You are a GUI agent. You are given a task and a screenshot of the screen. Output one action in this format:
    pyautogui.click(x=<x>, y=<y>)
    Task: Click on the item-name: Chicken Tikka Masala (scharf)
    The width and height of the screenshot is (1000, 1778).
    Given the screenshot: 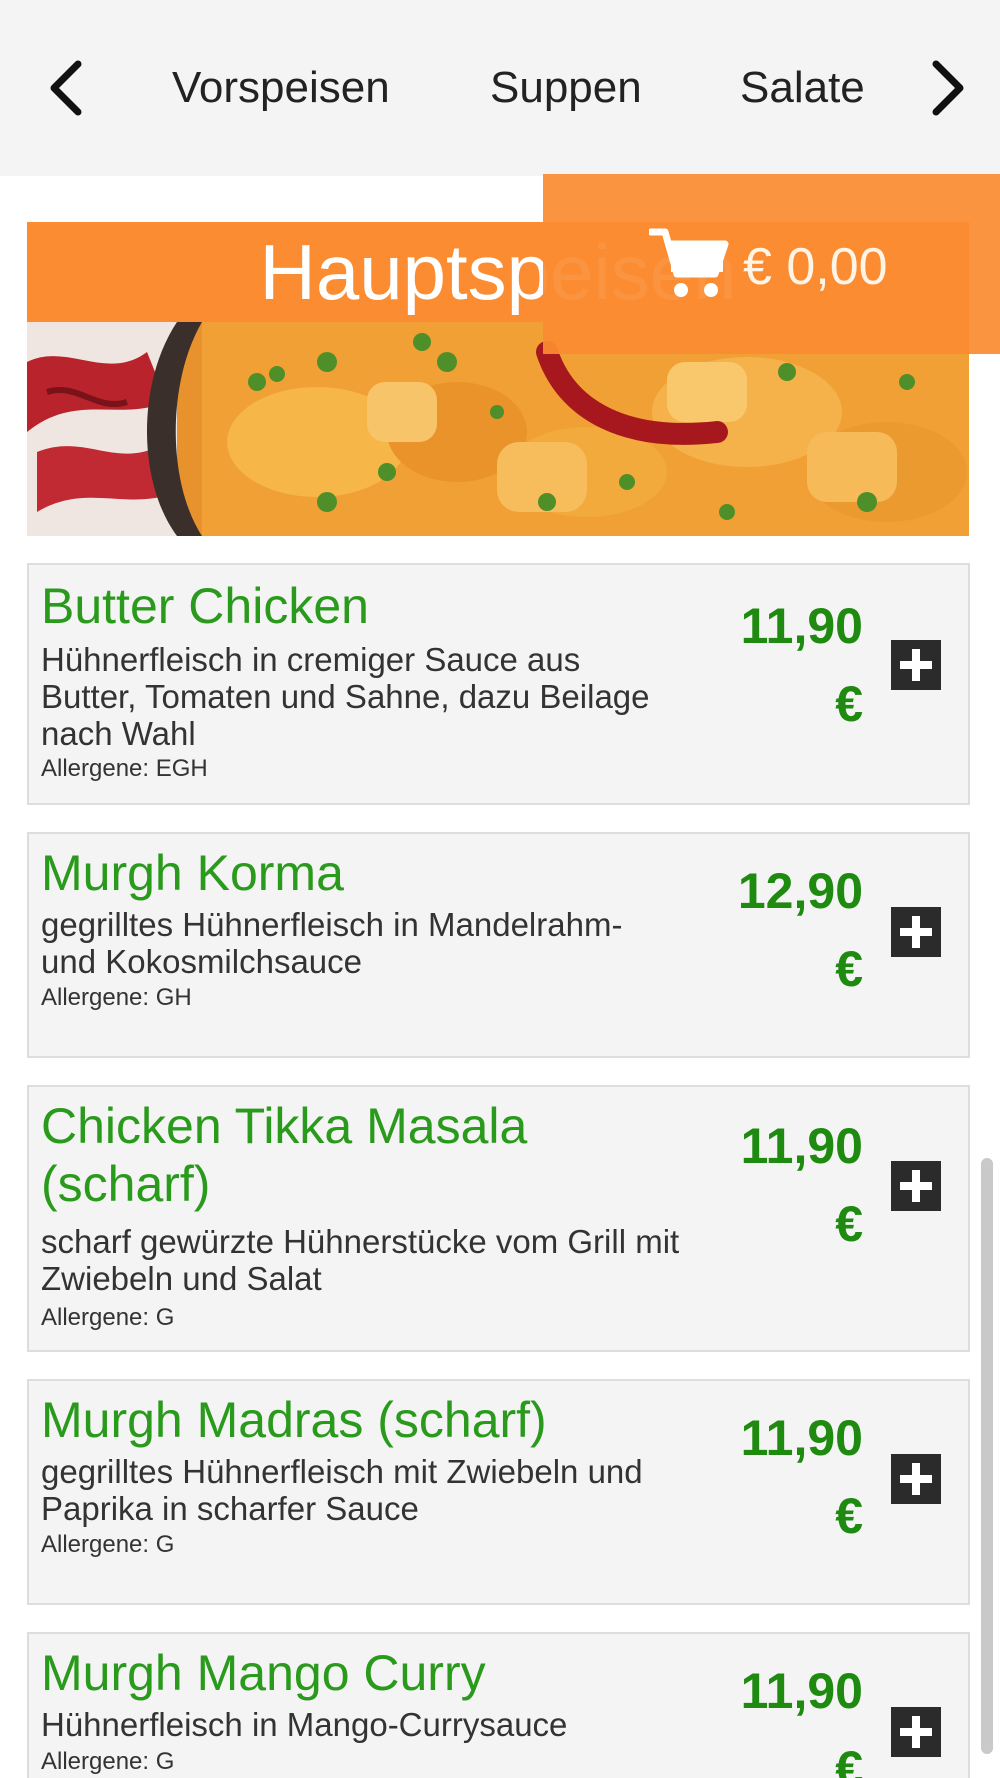 What is the action you would take?
    pyautogui.click(x=321, y=1155)
    